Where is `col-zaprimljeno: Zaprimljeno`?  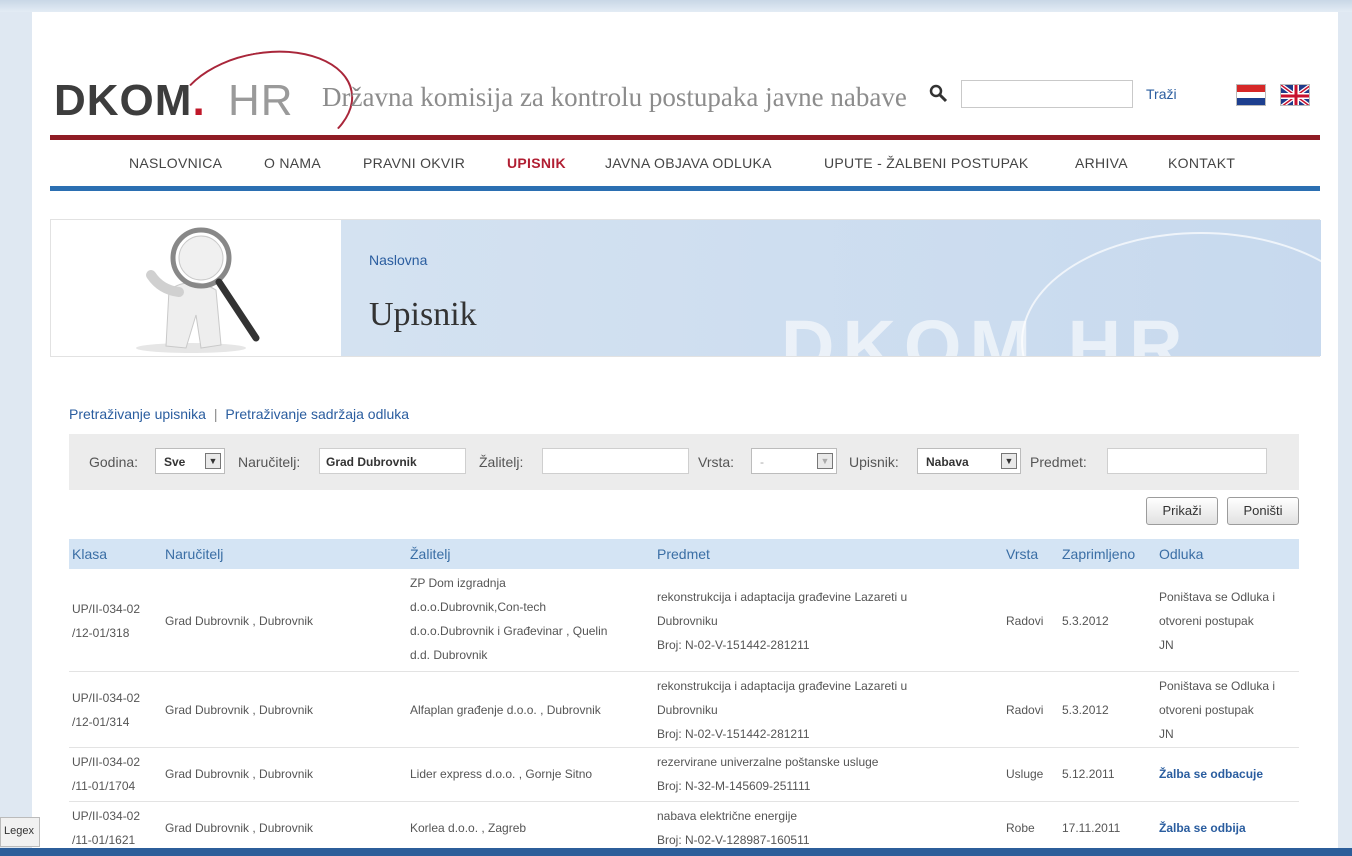
col-zaprimljeno: Zaprimljeno is located at coordinates (1098, 554).